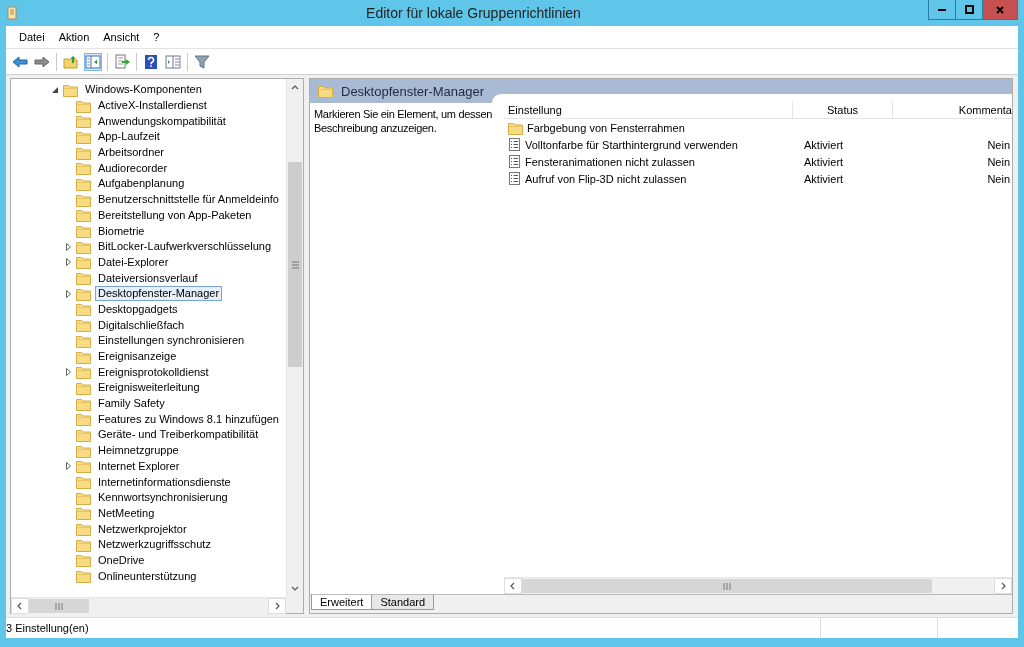 The width and height of the screenshot is (1024, 647). What do you see at coordinates (163, 498) in the screenshot?
I see `tree-item: Kennwortsynchronisierung` at bounding box center [163, 498].